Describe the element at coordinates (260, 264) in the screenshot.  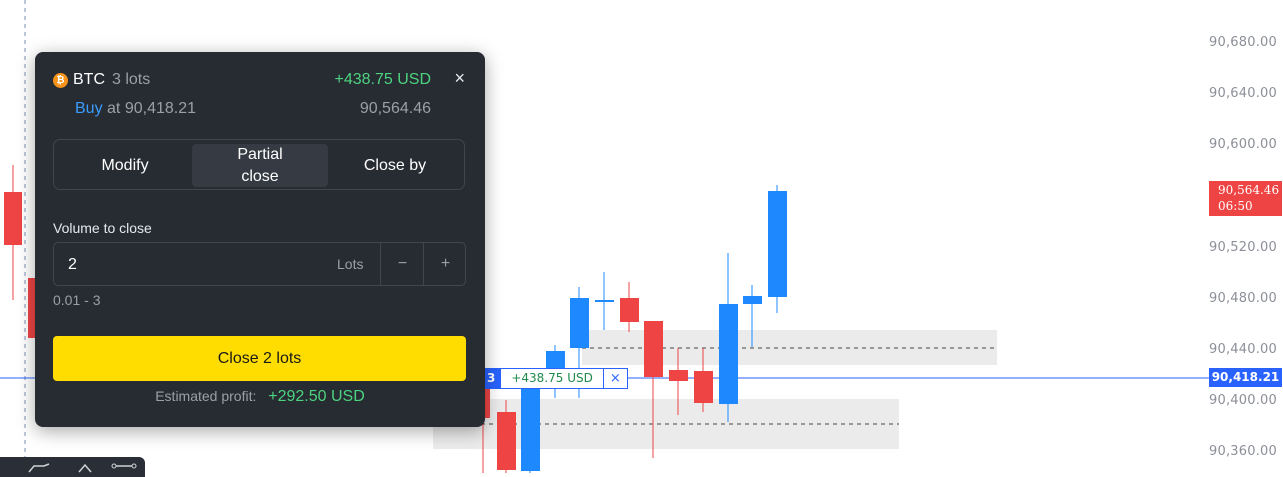
I see `volume-field: Lots − +` at that location.